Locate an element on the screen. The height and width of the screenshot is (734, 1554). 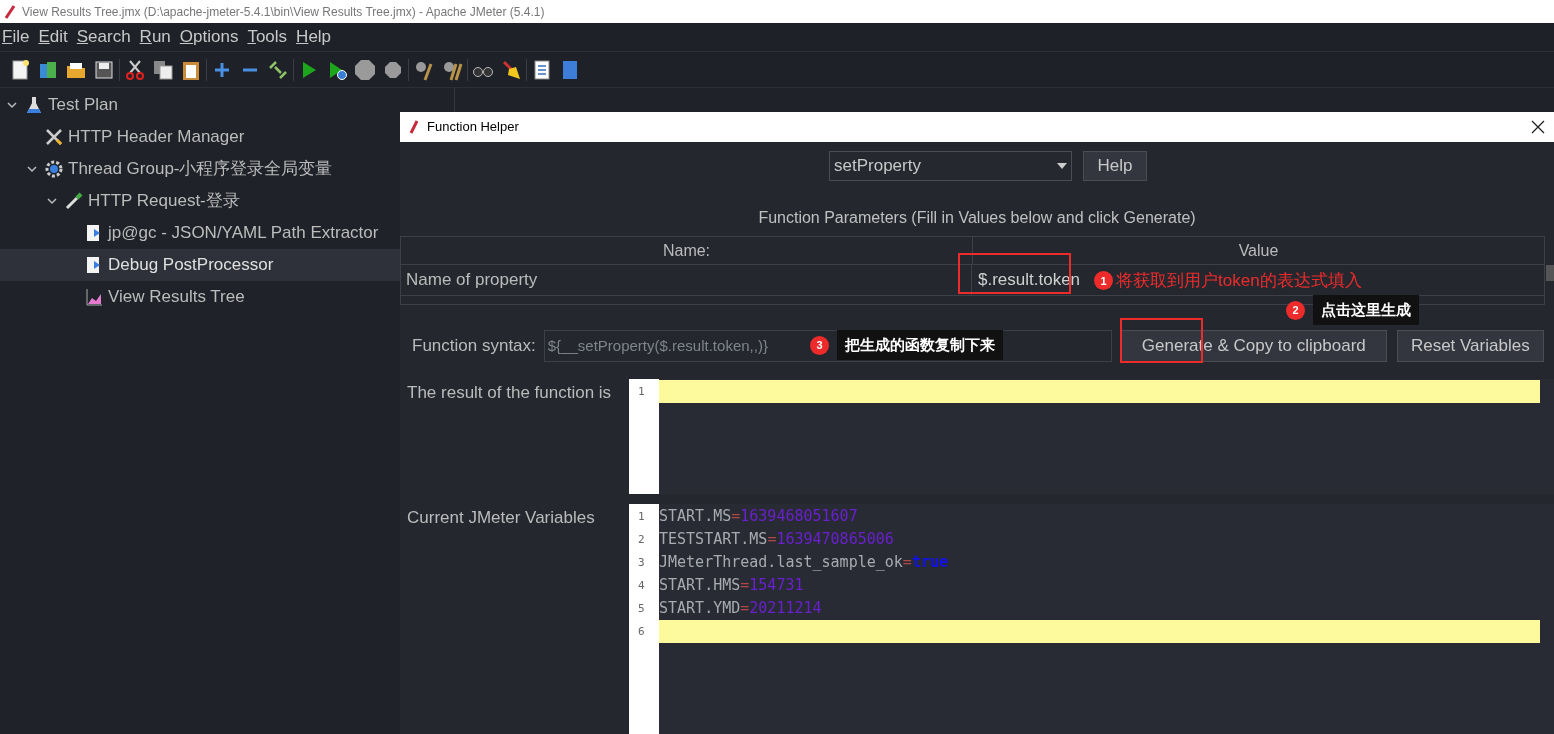
code-line: JMeterThread.last_sample_ok=true is located at coordinates (803, 562).